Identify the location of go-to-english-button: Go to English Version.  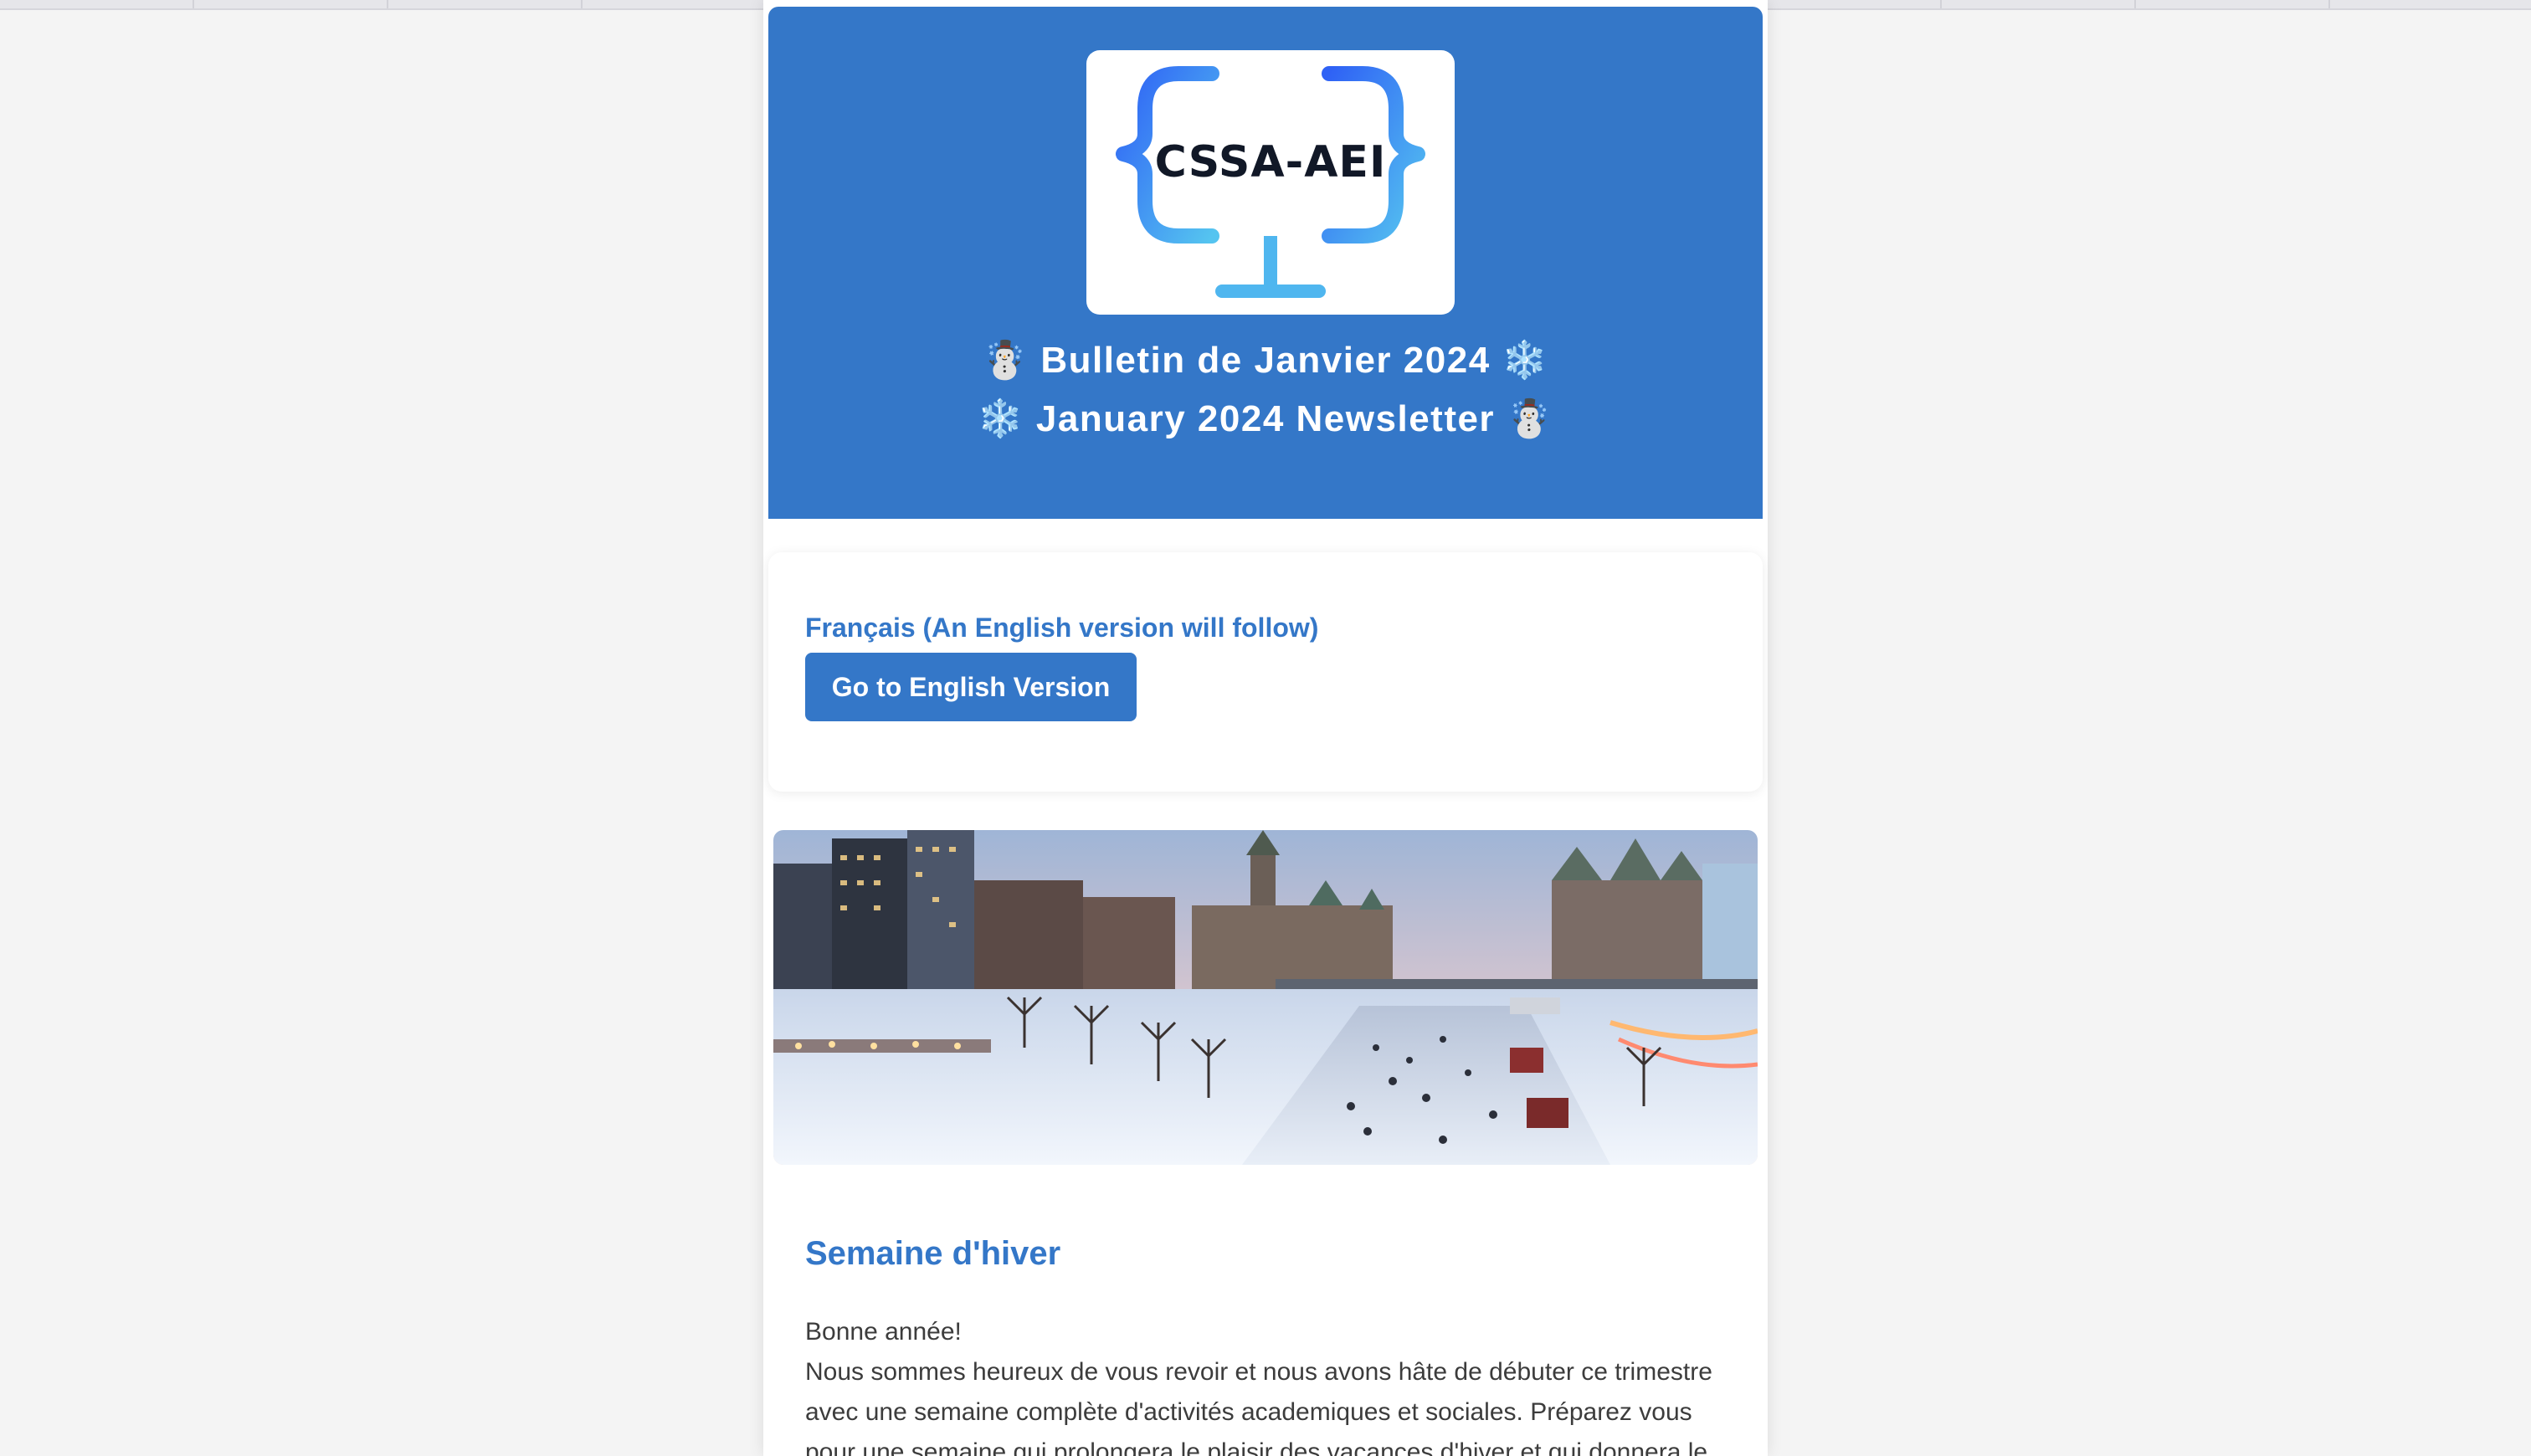
(971, 687).